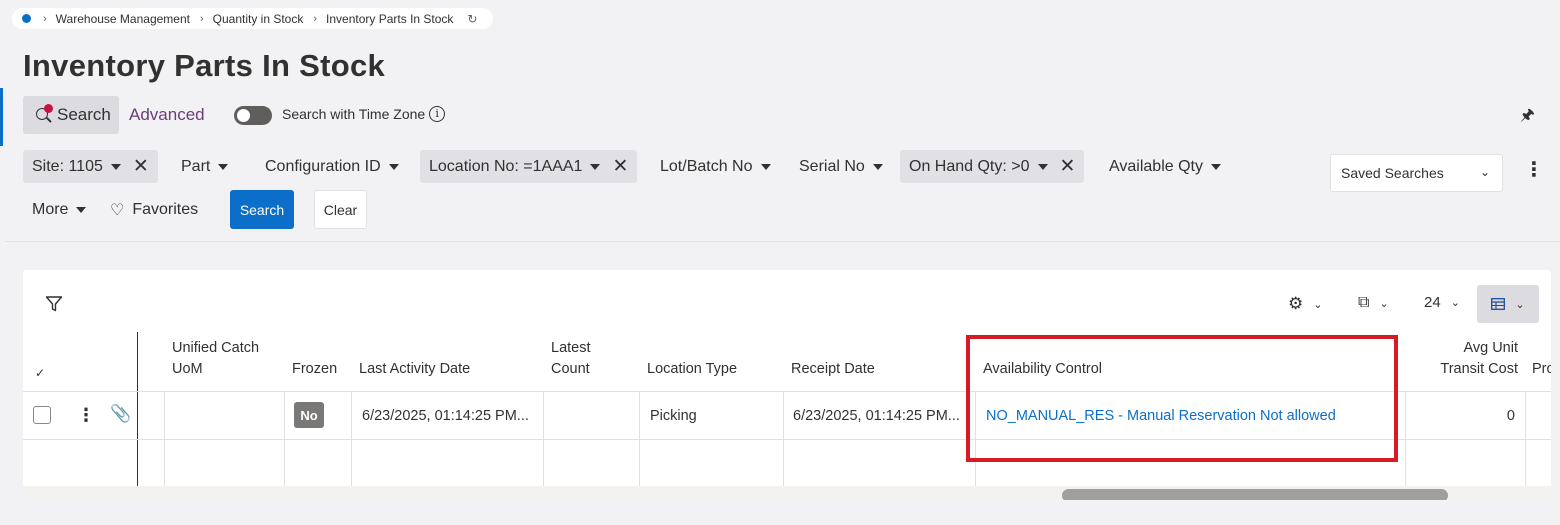 This screenshot has height=525, width=1560. What do you see at coordinates (309, 415) in the screenshot?
I see `frozen-badge: No` at bounding box center [309, 415].